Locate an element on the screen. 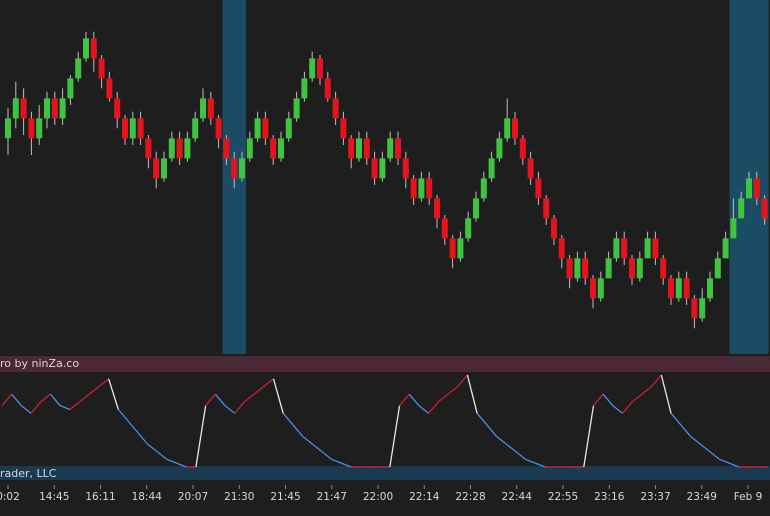 This screenshot has width=770, height=516. x-tick-label: 23:37 is located at coordinates (655, 497).